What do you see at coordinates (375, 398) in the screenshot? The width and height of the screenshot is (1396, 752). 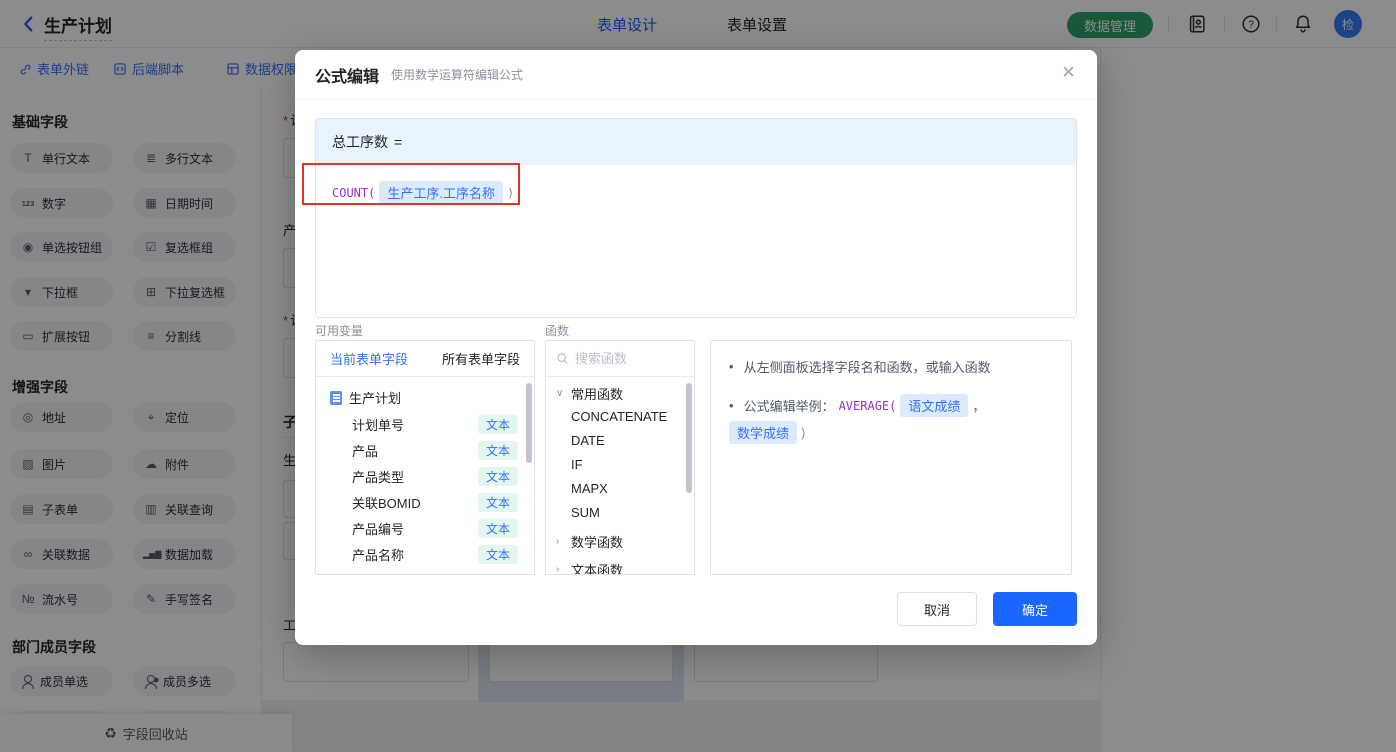 I see `tree-root-label: 生产计划` at bounding box center [375, 398].